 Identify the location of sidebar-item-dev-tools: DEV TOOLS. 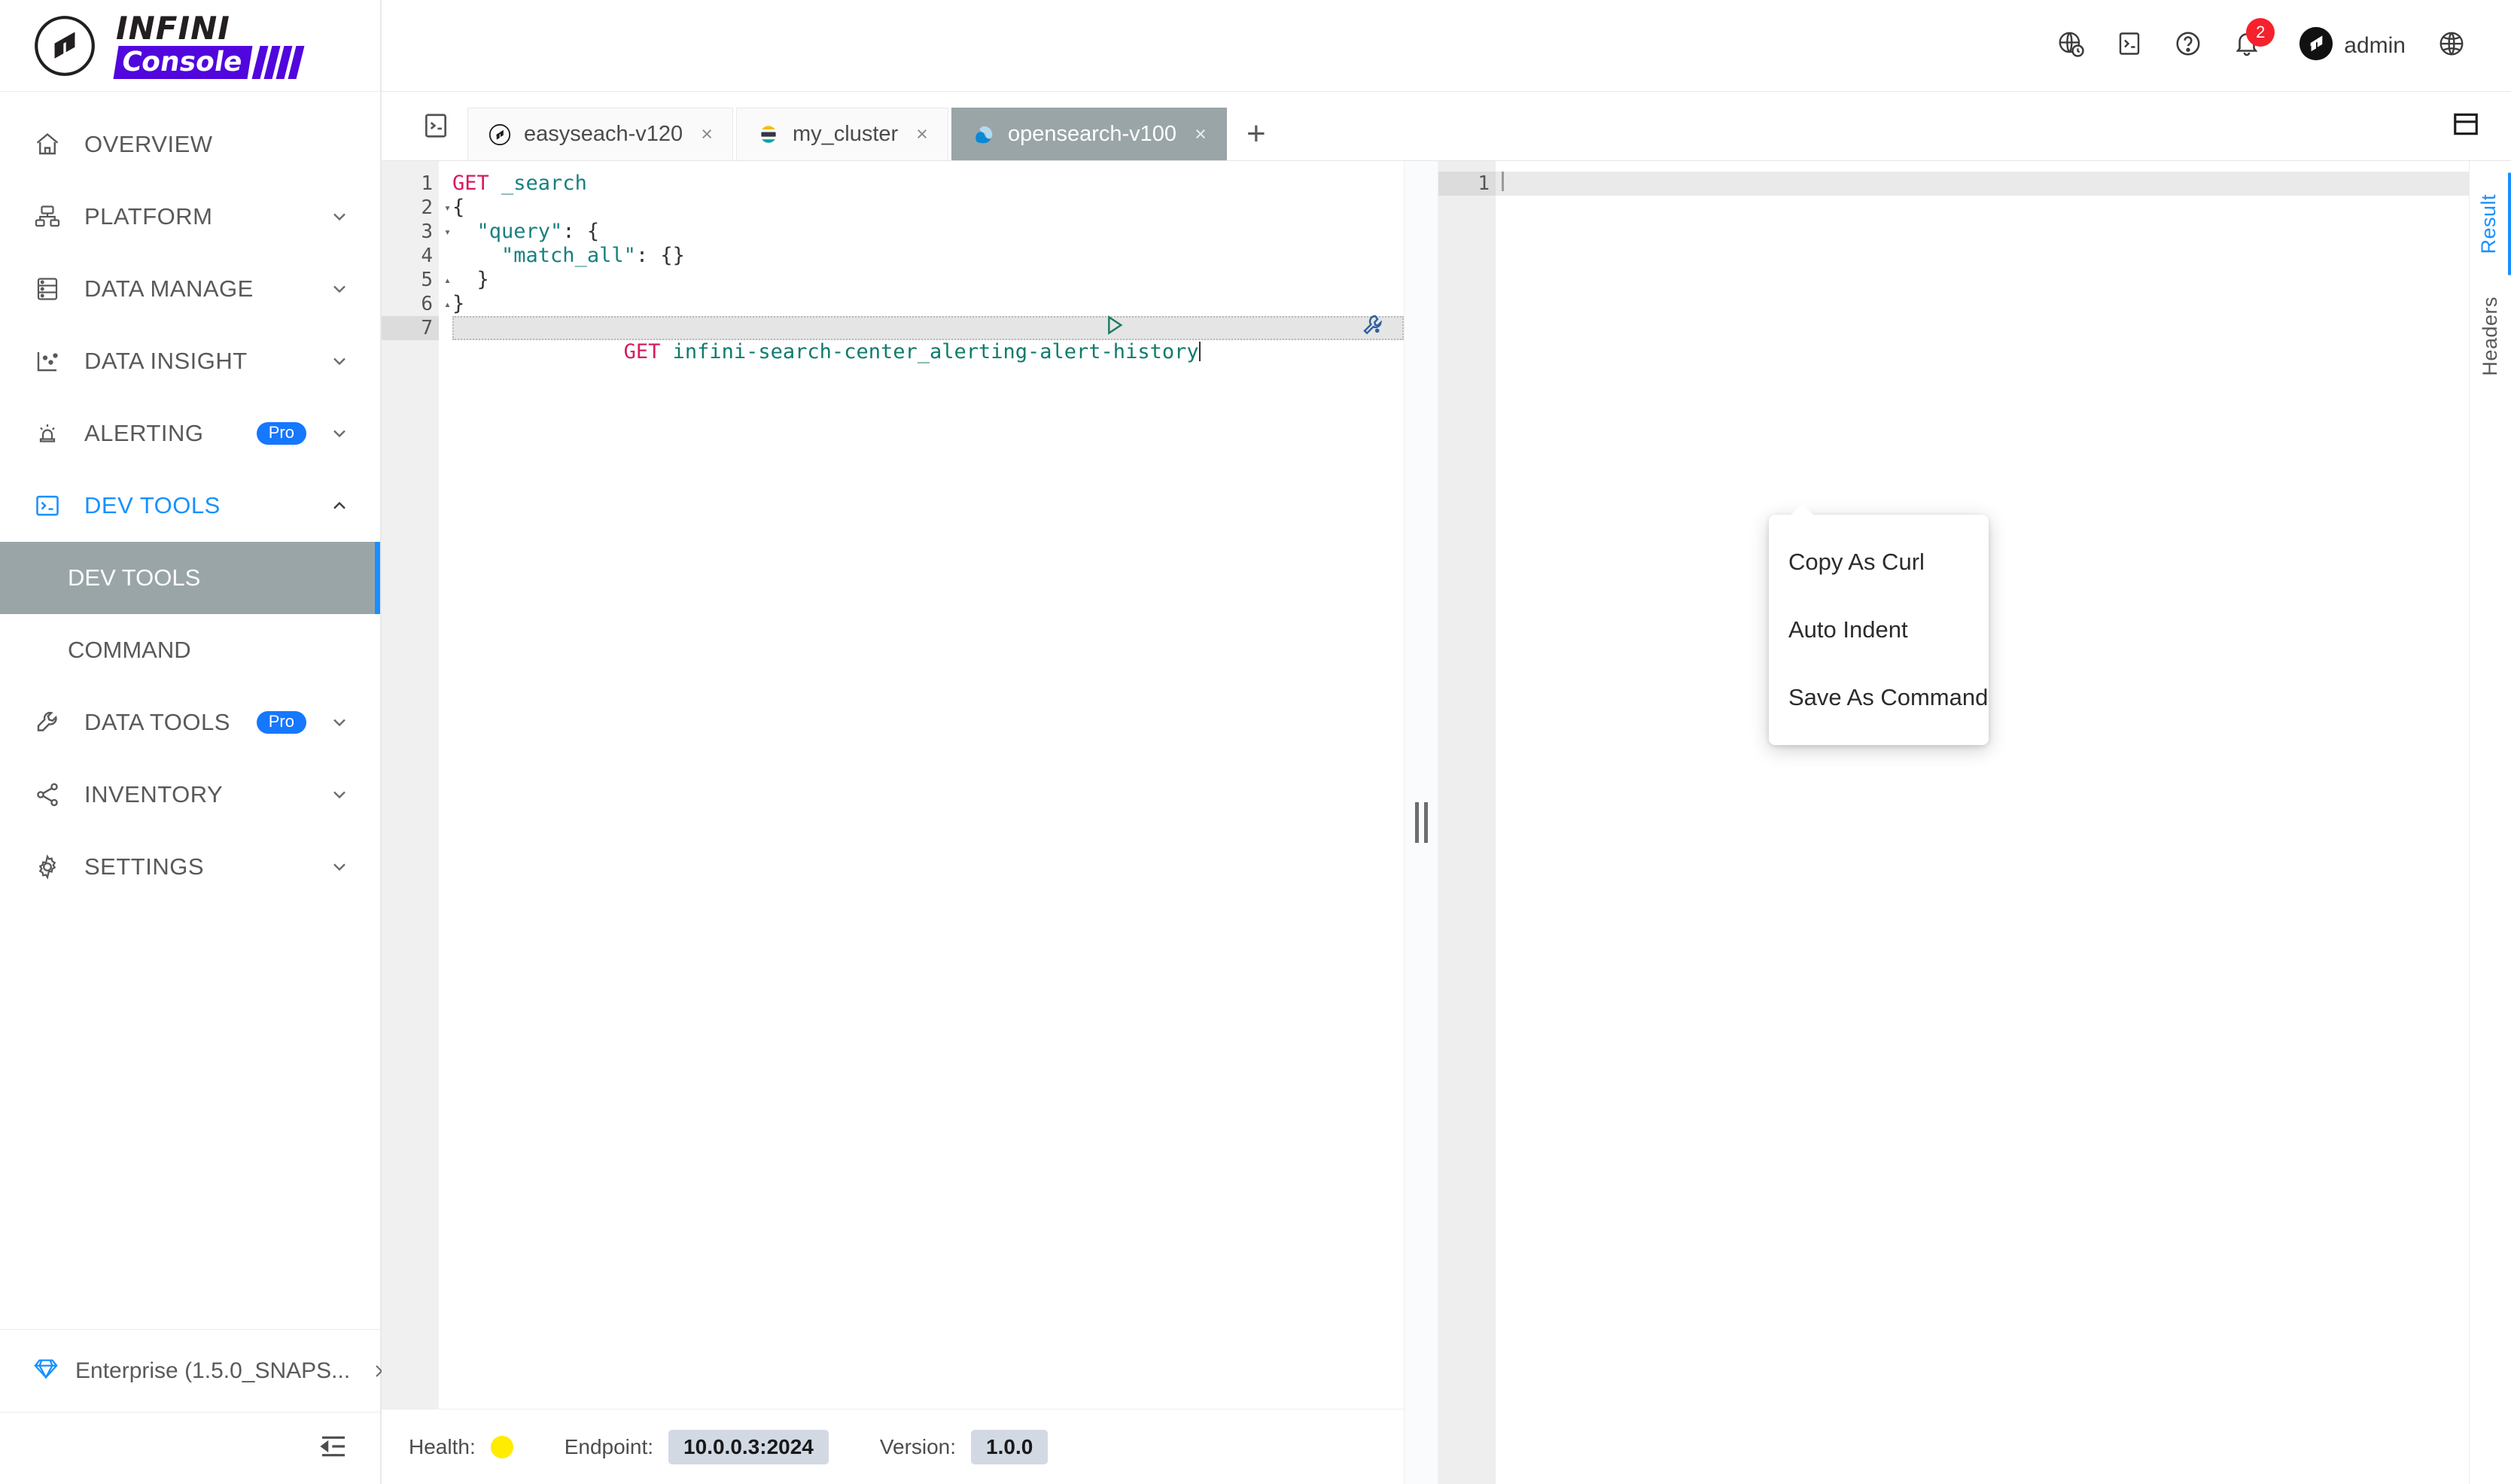
(190, 506).